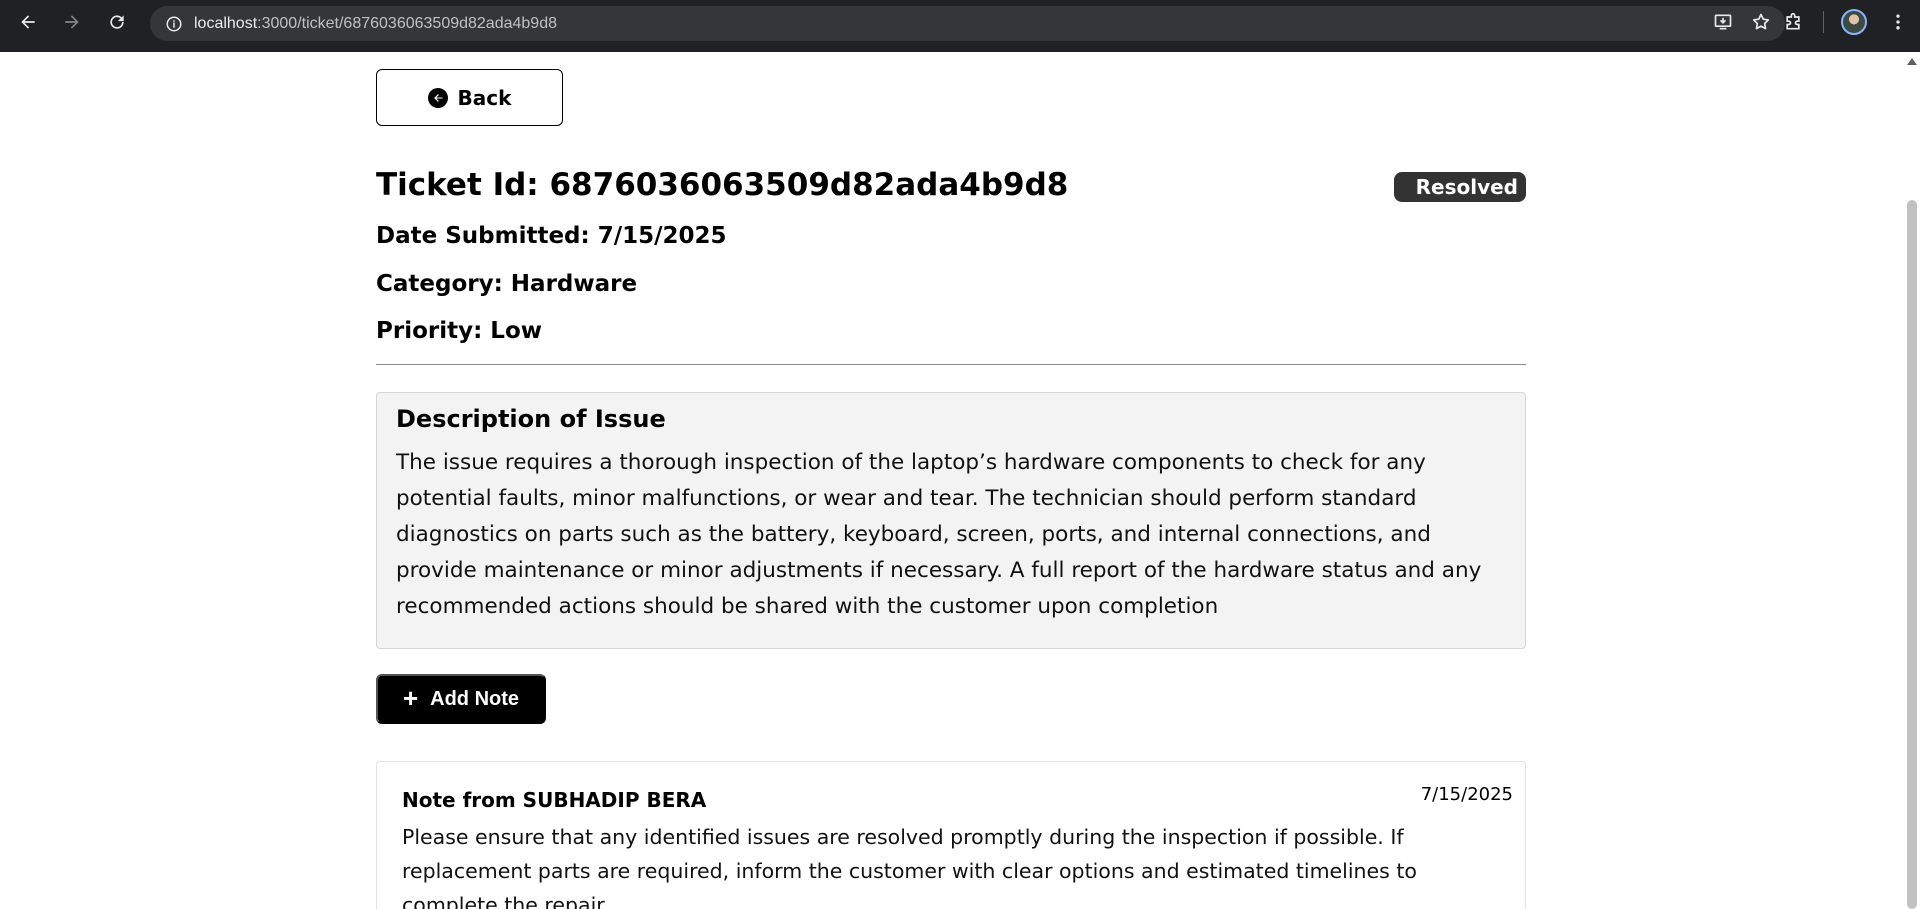  What do you see at coordinates (475, 698) in the screenshot?
I see `add-note-label: Add Note` at bounding box center [475, 698].